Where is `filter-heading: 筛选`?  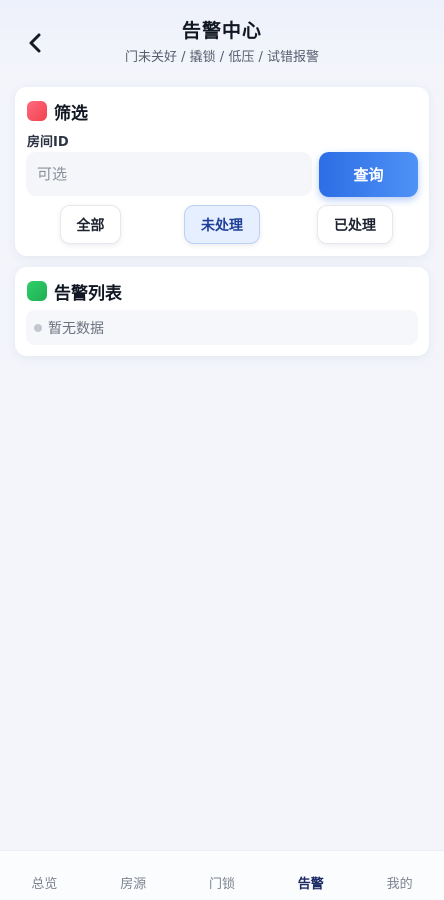 filter-heading: 筛选 is located at coordinates (57, 111).